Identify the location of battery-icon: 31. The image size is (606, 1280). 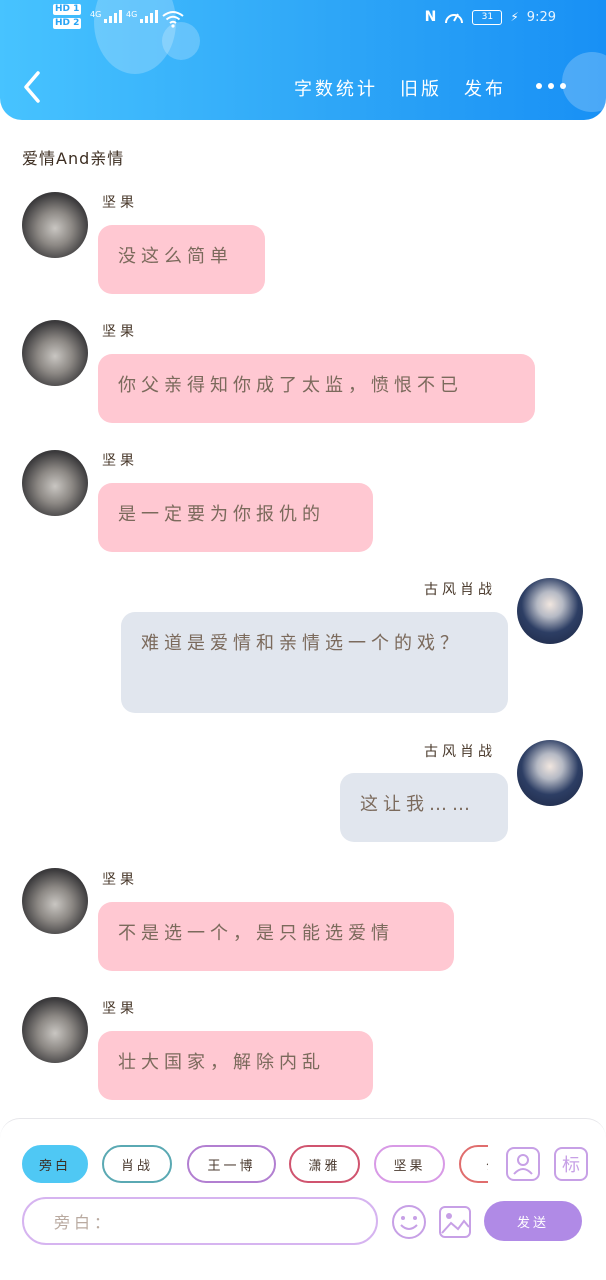
(487, 17).